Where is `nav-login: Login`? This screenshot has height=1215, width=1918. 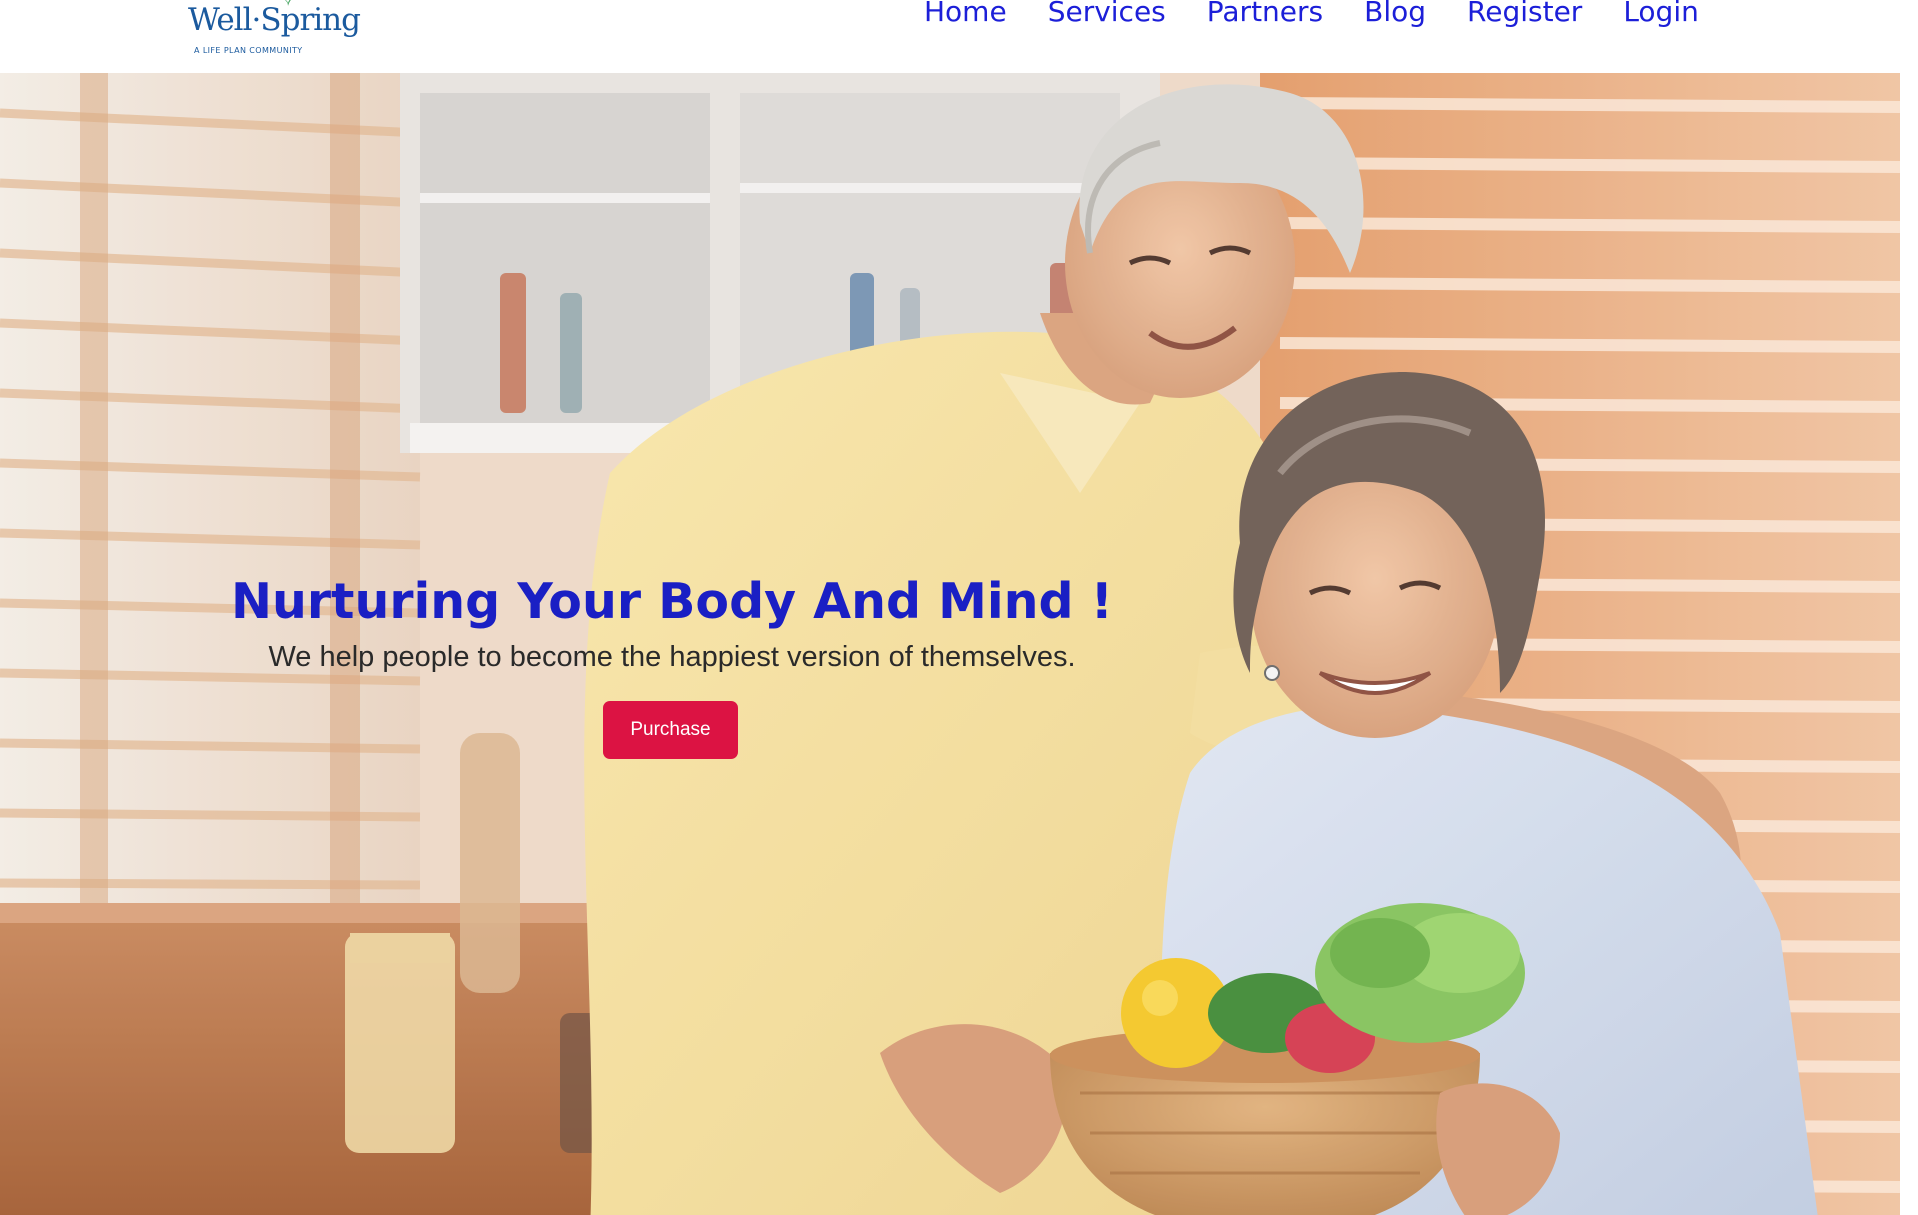
nav-login: Login is located at coordinates (1661, 16).